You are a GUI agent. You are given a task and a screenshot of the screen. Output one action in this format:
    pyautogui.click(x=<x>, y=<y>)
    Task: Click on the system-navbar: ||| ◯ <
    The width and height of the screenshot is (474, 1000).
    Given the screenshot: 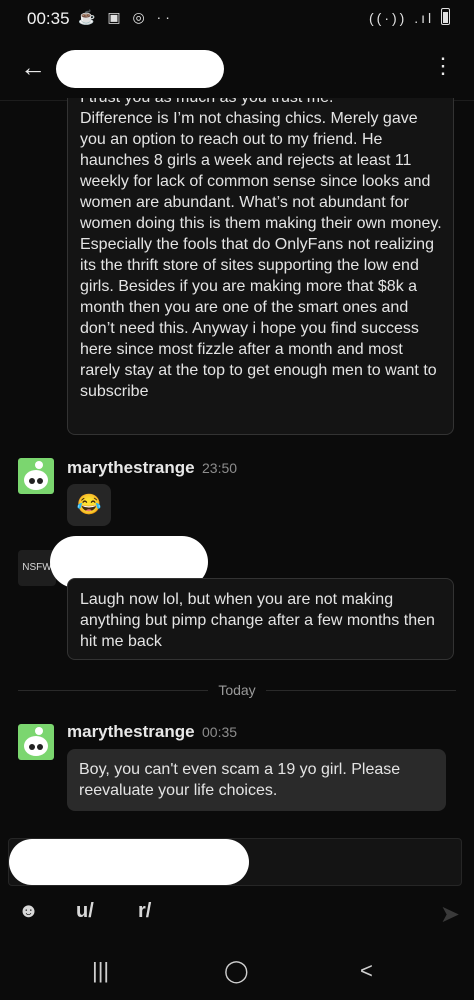 What is the action you would take?
    pyautogui.click(x=237, y=975)
    